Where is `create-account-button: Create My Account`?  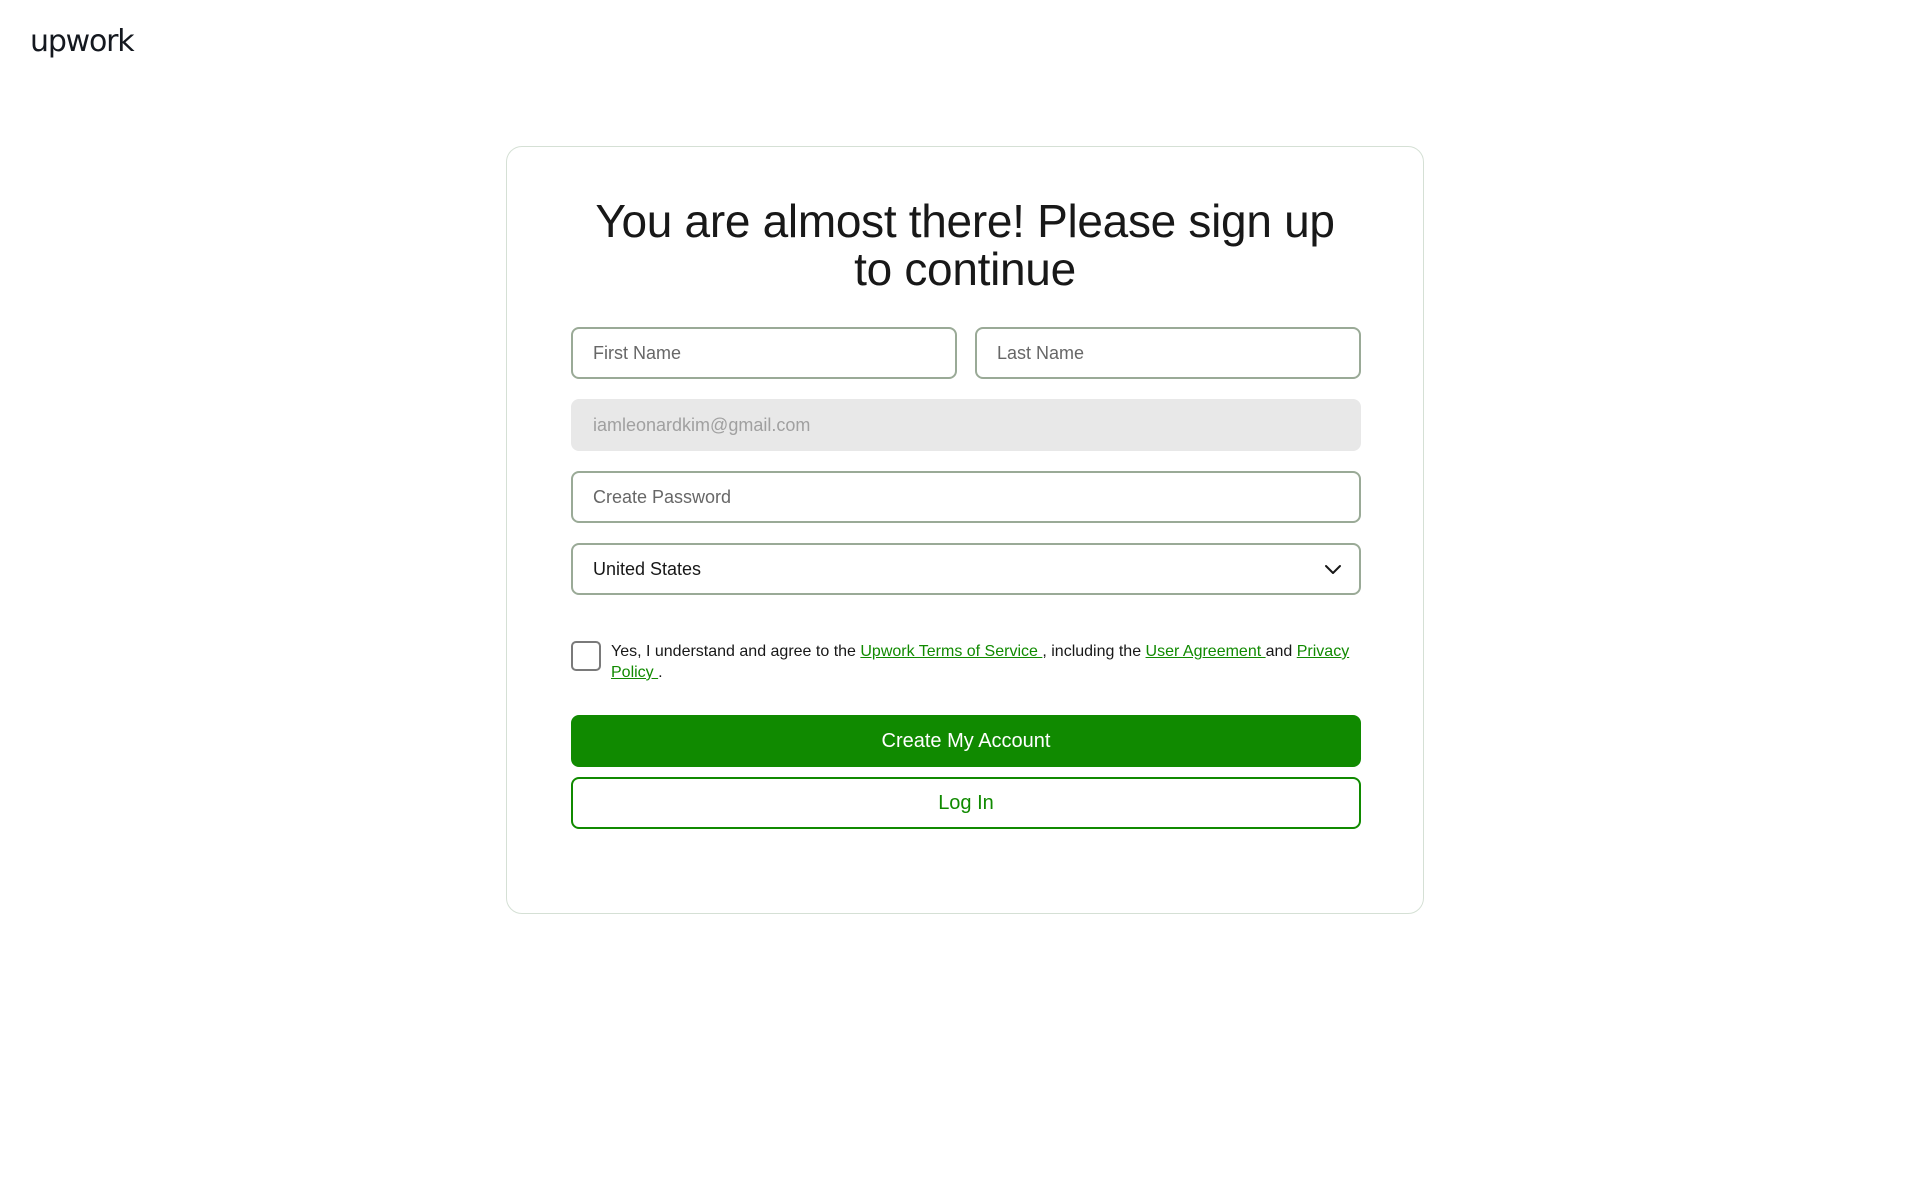 create-account-button: Create My Account is located at coordinates (966, 741).